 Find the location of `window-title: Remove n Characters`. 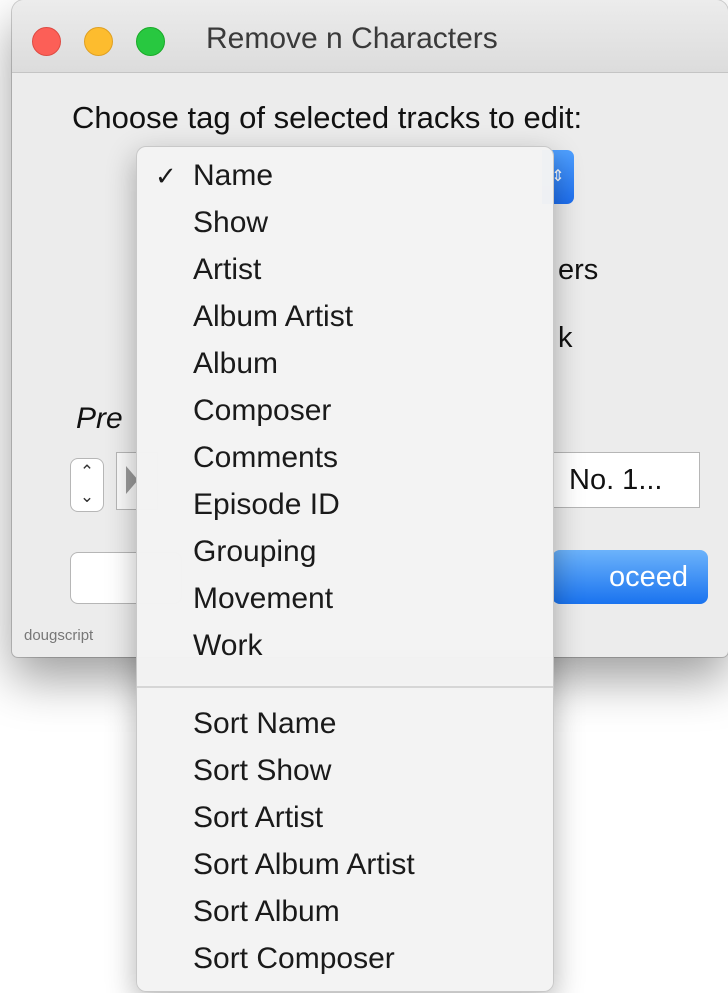

window-title: Remove n Characters is located at coordinates (352, 38).